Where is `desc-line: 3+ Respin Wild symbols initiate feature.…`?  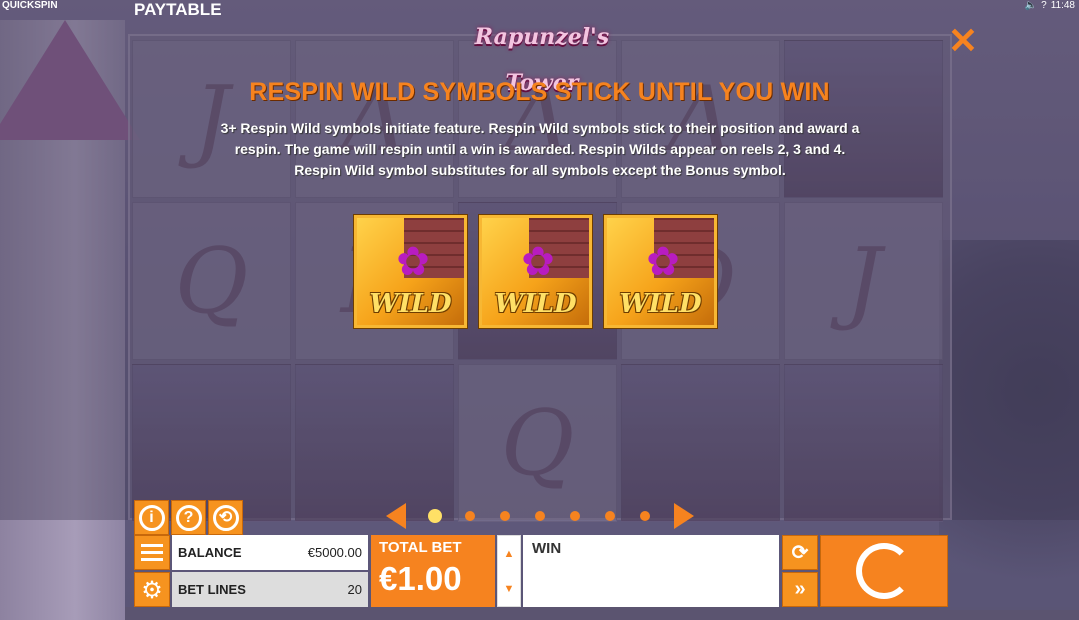
desc-line: 3+ Respin Wild symbols initiate feature.… is located at coordinates (540, 128).